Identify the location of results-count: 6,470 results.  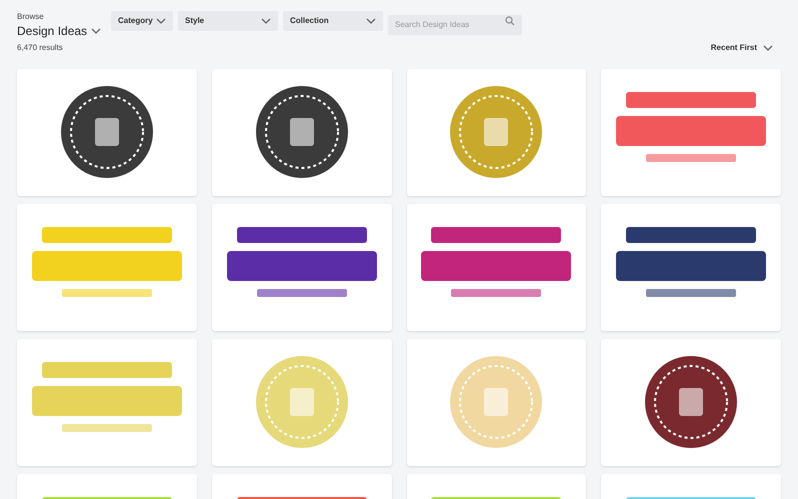
(40, 48).